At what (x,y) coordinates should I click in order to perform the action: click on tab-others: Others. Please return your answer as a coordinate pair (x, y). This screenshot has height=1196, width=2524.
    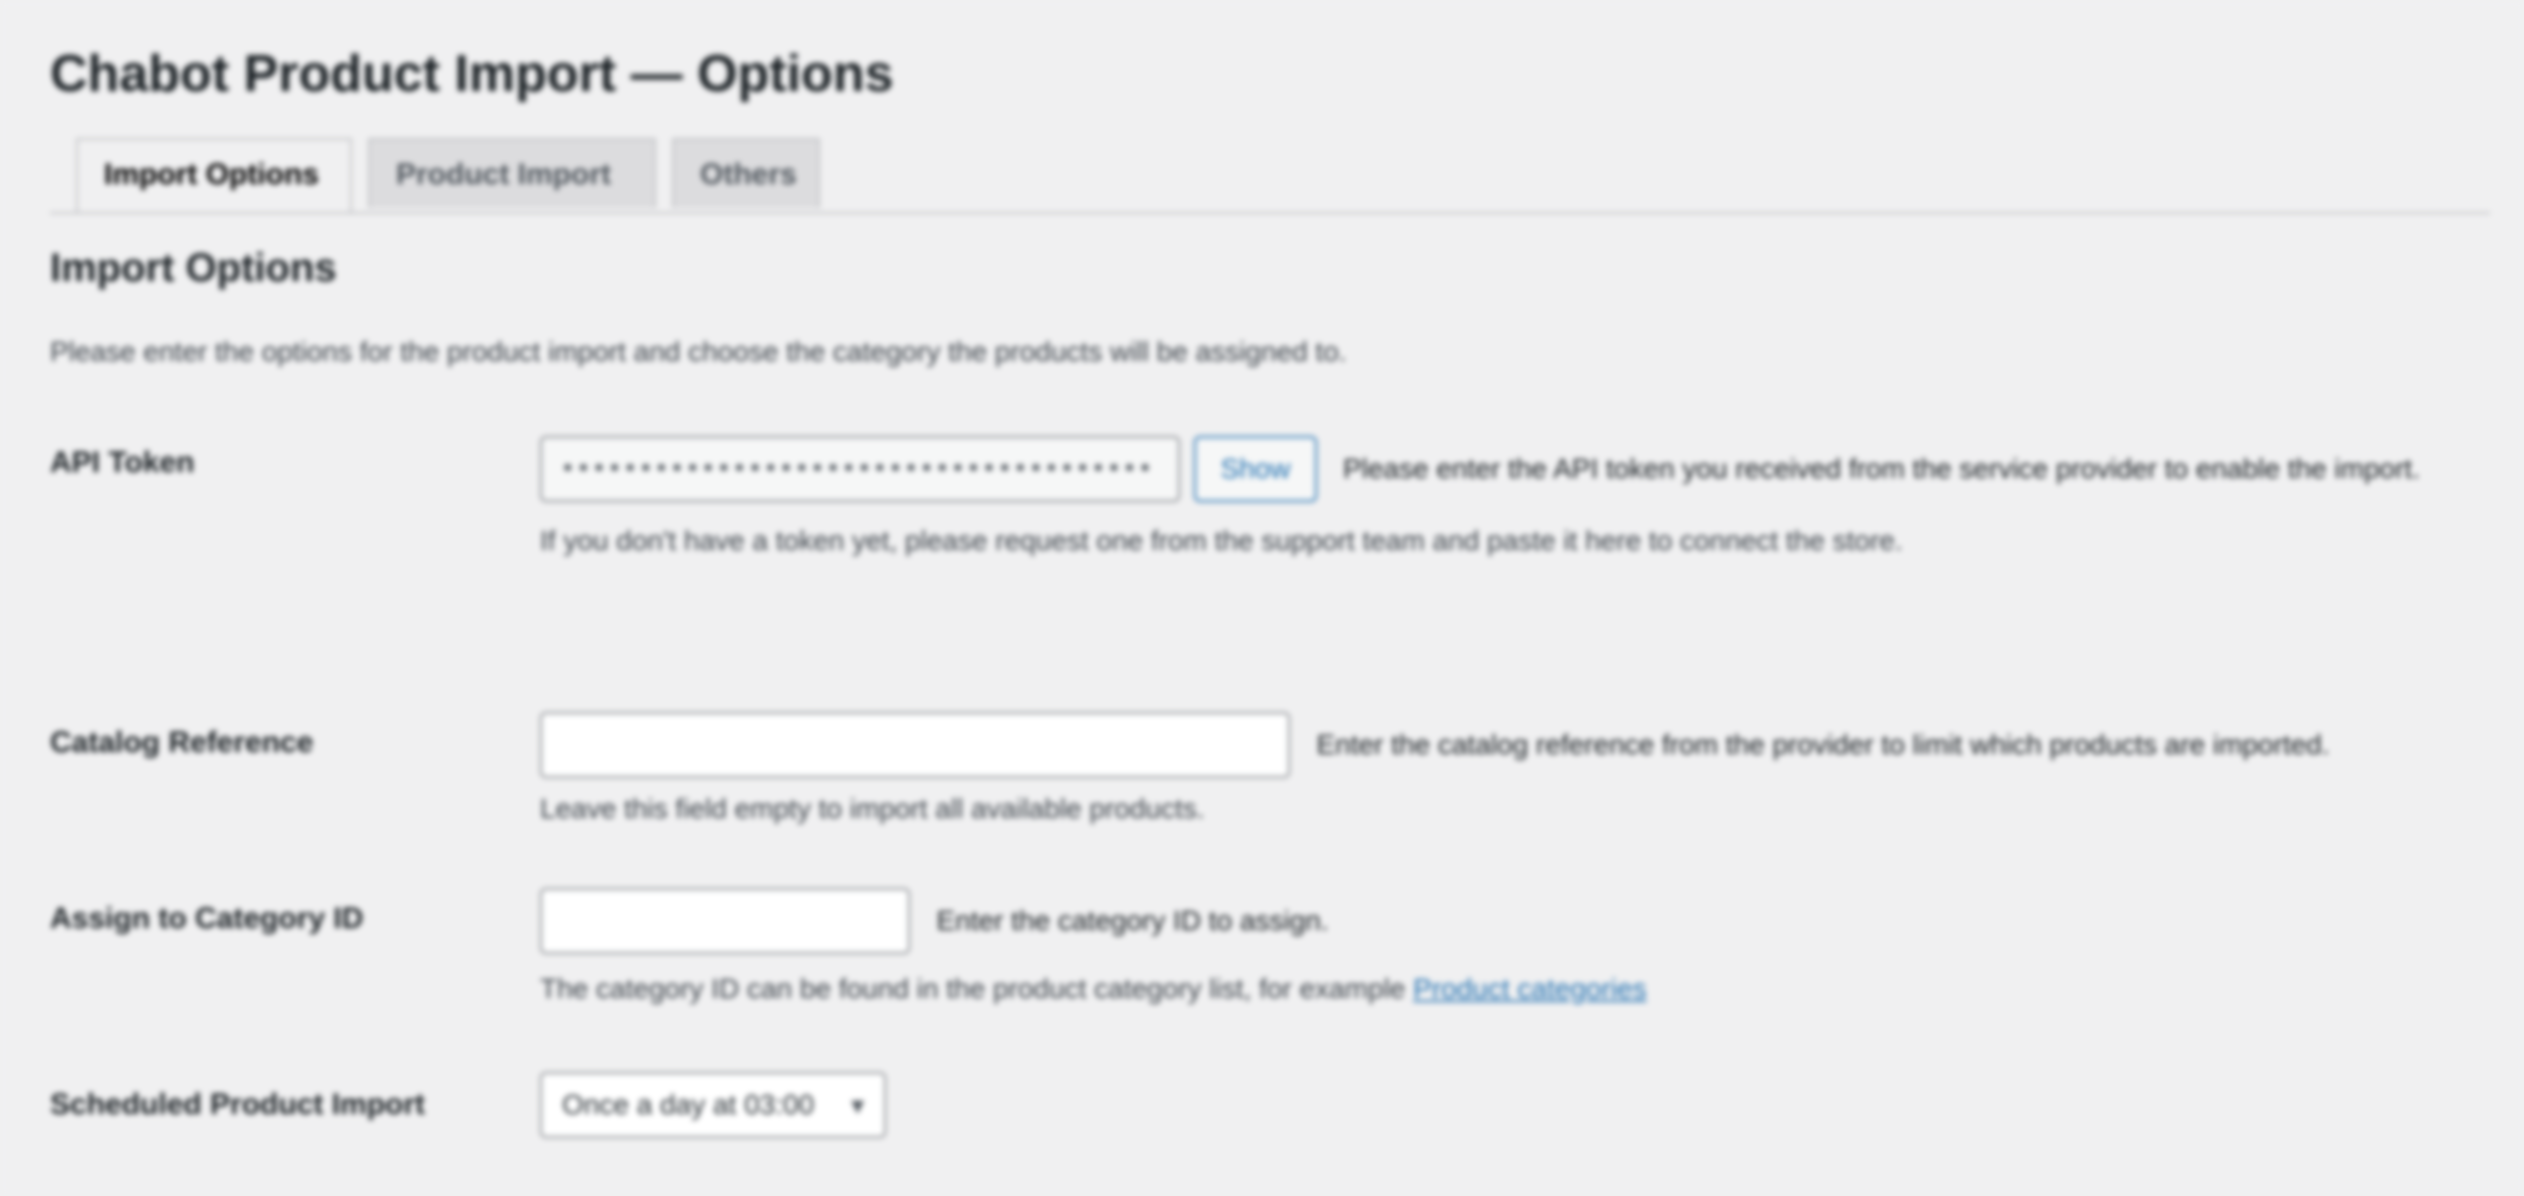
    Looking at the image, I should click on (746, 173).